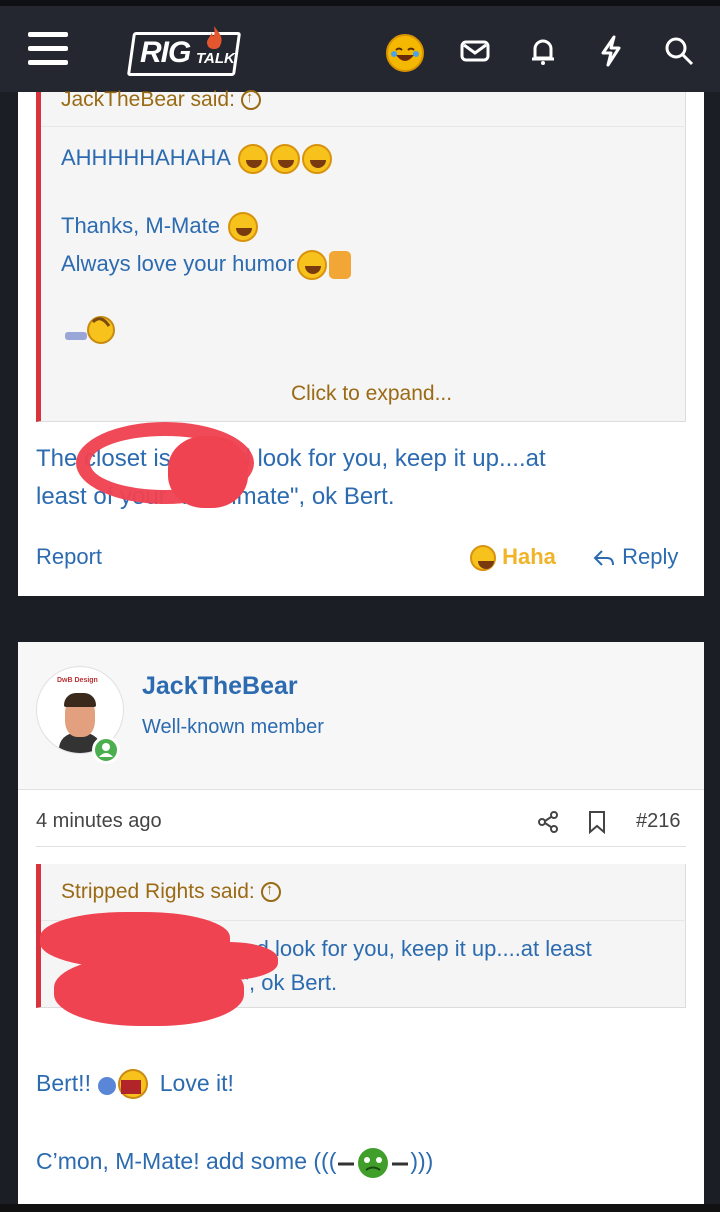  What do you see at coordinates (63, 1083) in the screenshot?
I see `post-body-text: Bert!!` at bounding box center [63, 1083].